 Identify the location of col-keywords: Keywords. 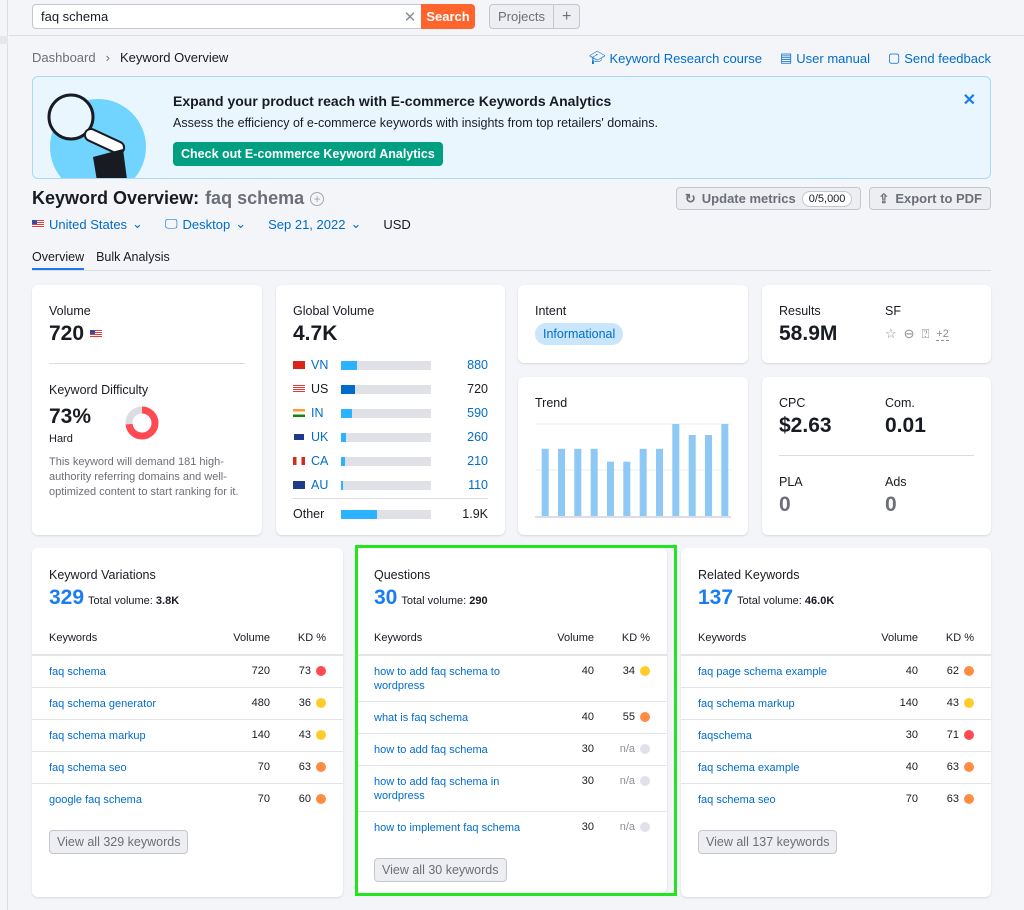
(73, 638).